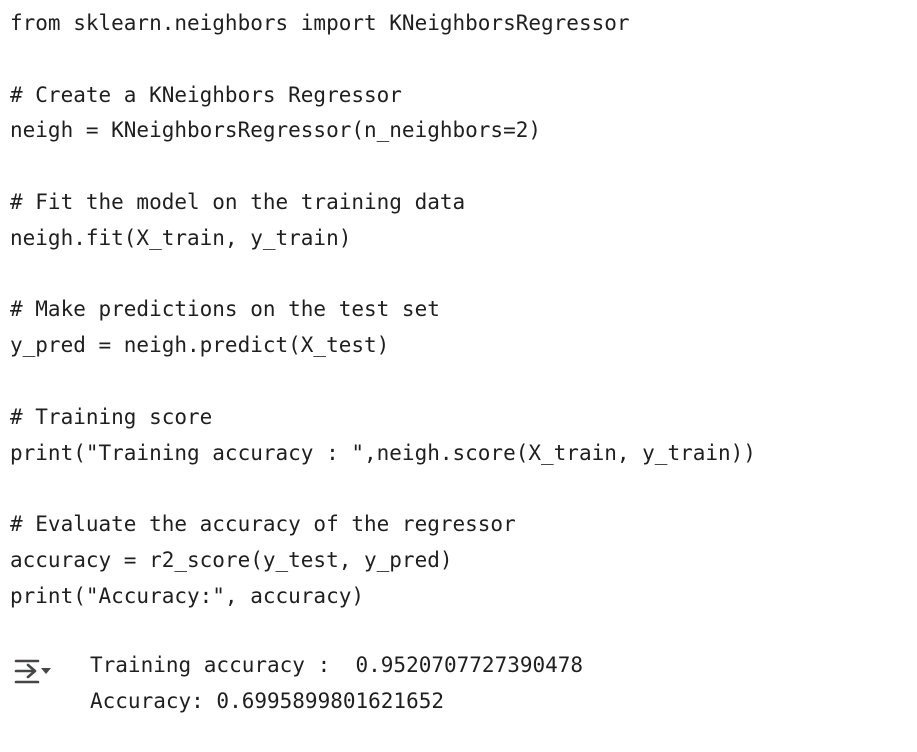 Image resolution: width=917 pixels, height=752 pixels. I want to click on code-line: # Fit the model on the training data, so click(238, 201).